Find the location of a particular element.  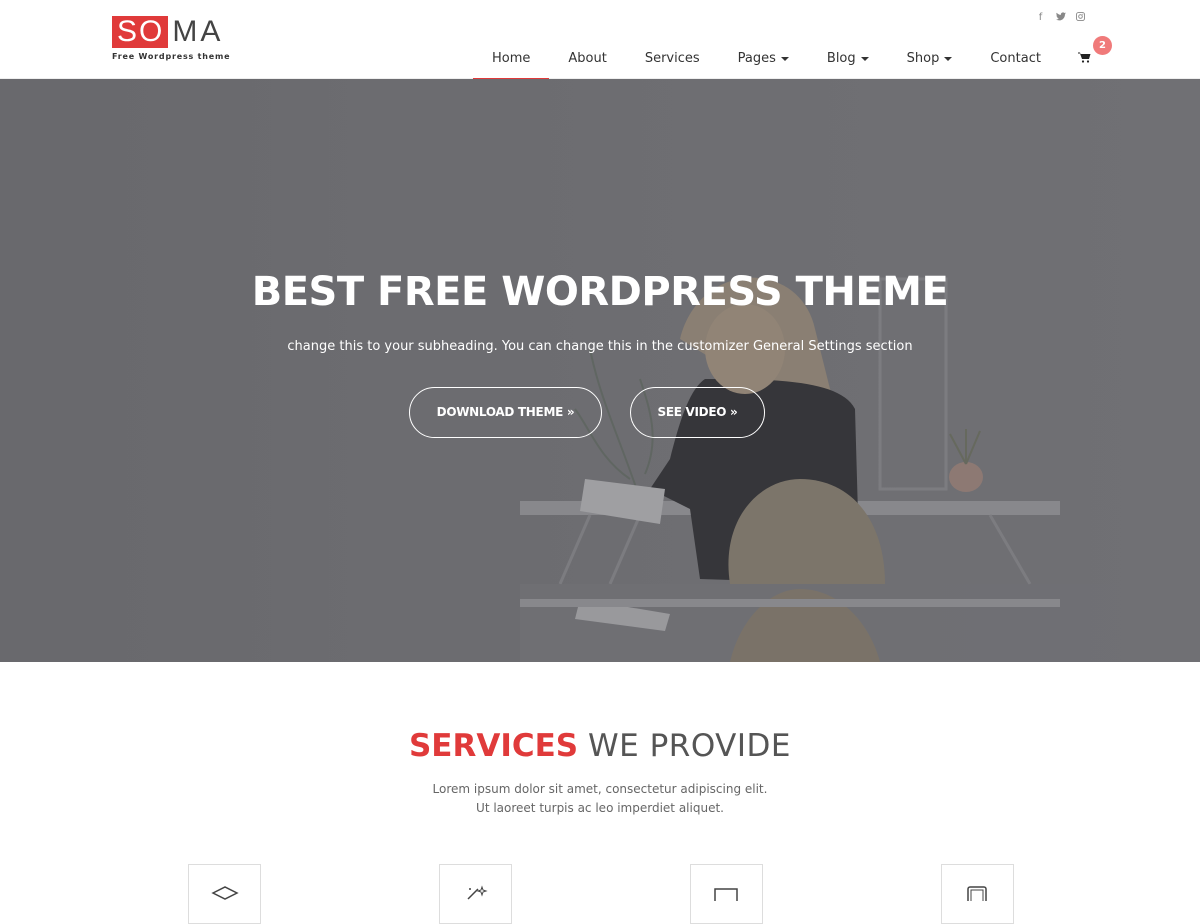

cart-icon is located at coordinates (1084, 59).